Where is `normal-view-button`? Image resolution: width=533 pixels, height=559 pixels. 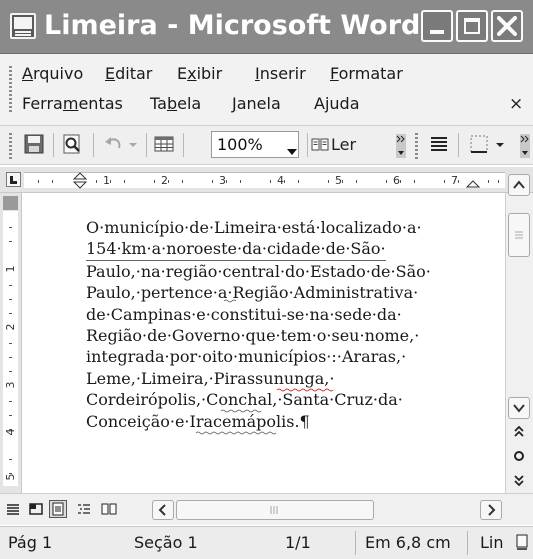
normal-view-button is located at coordinates (13, 509).